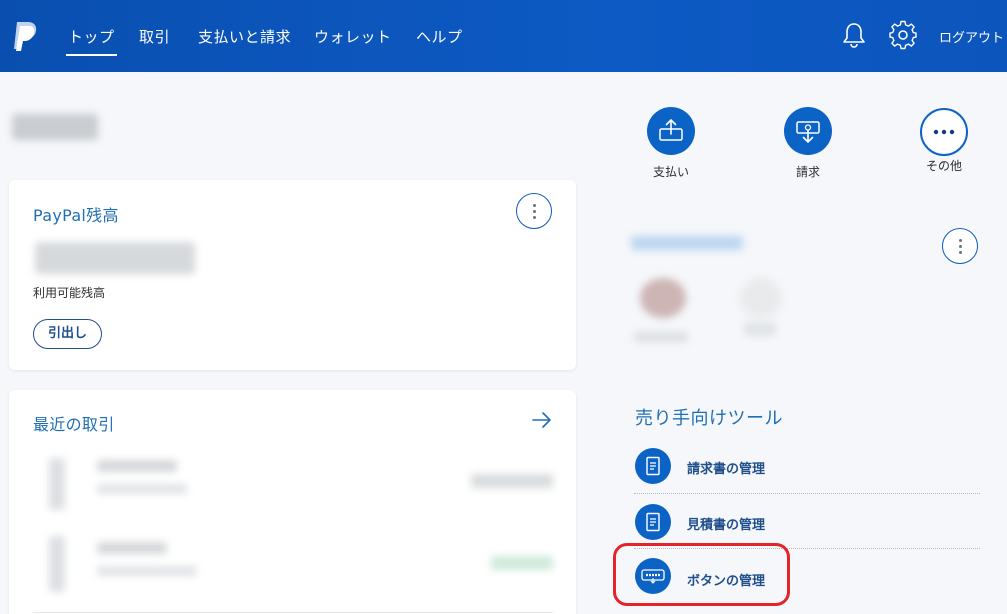 The width and height of the screenshot is (1007, 614). Describe the element at coordinates (55, 127) in the screenshot. I see `blurred-greeting` at that location.